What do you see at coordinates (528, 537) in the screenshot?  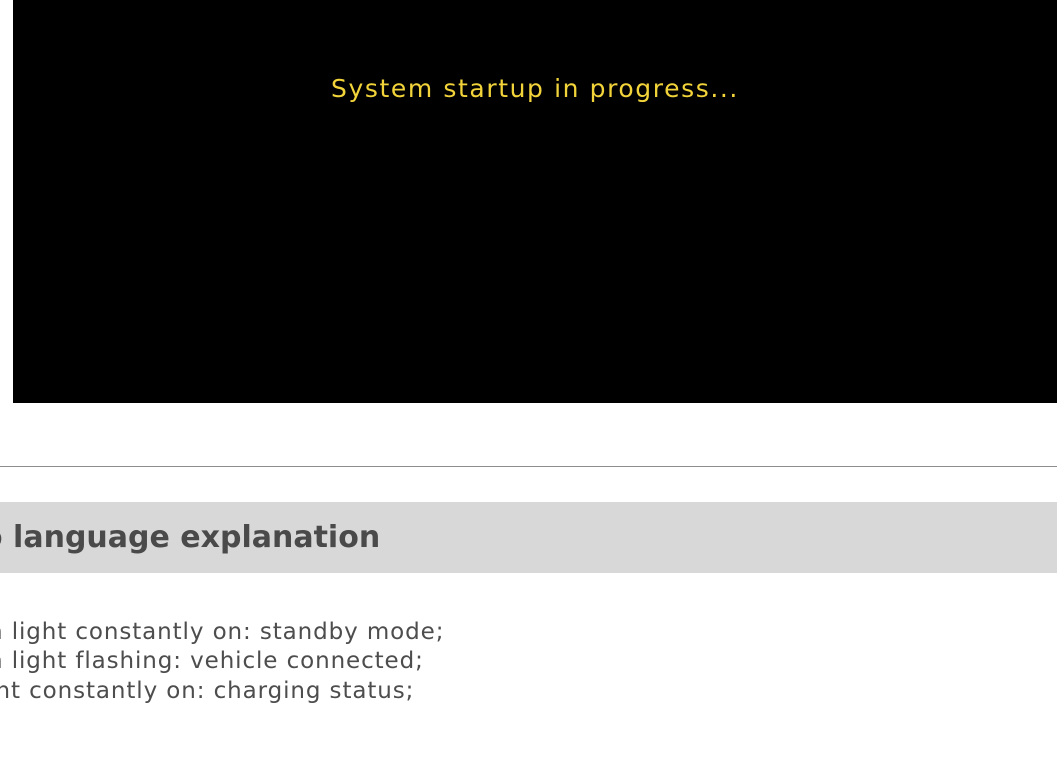 I see `section-header: o language explanation` at bounding box center [528, 537].